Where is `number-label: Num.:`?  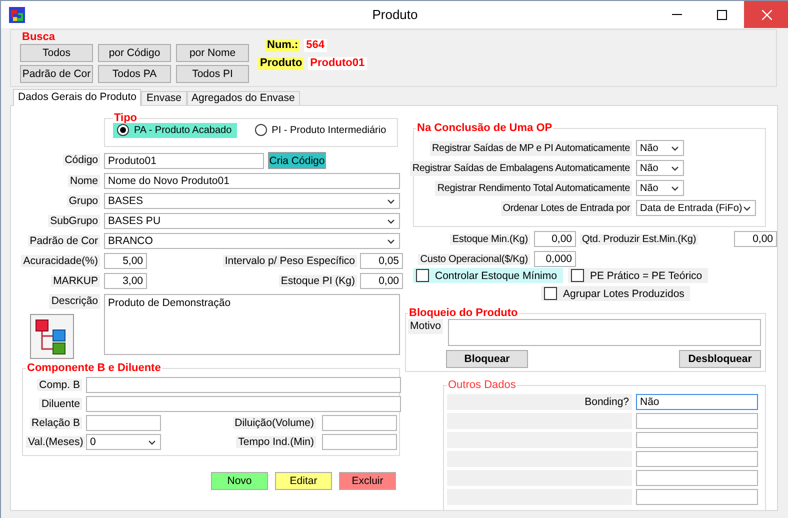
number-label: Num.: is located at coordinates (282, 45).